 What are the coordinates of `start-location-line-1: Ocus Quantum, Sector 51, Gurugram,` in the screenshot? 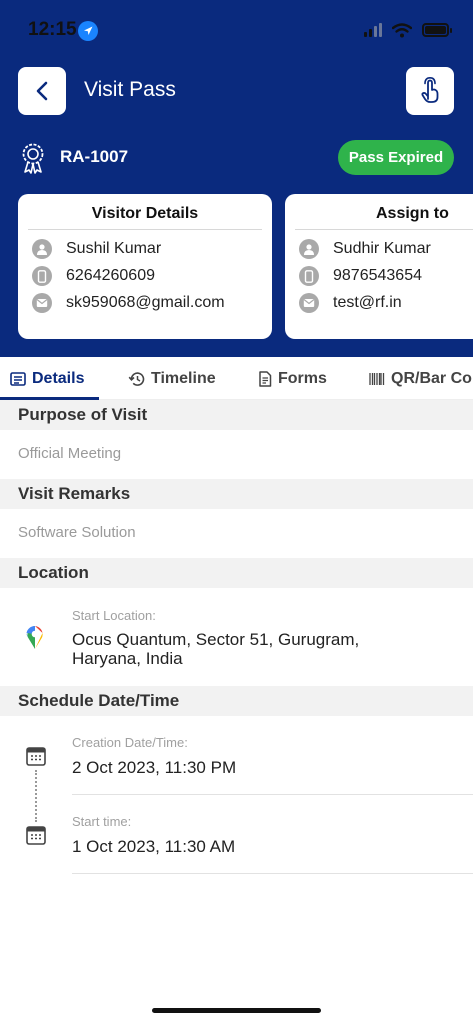 It's located at (216, 639).